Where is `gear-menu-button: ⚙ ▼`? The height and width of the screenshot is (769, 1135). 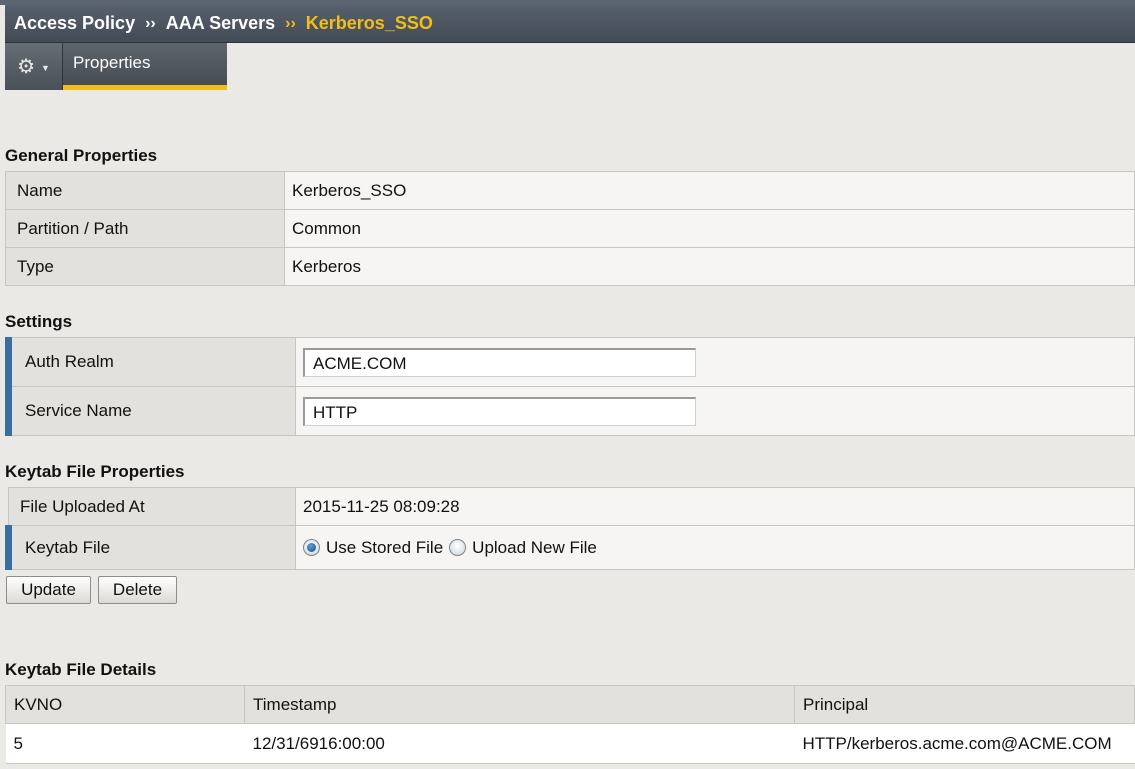
gear-menu-button: ⚙ ▼ is located at coordinates (34, 66).